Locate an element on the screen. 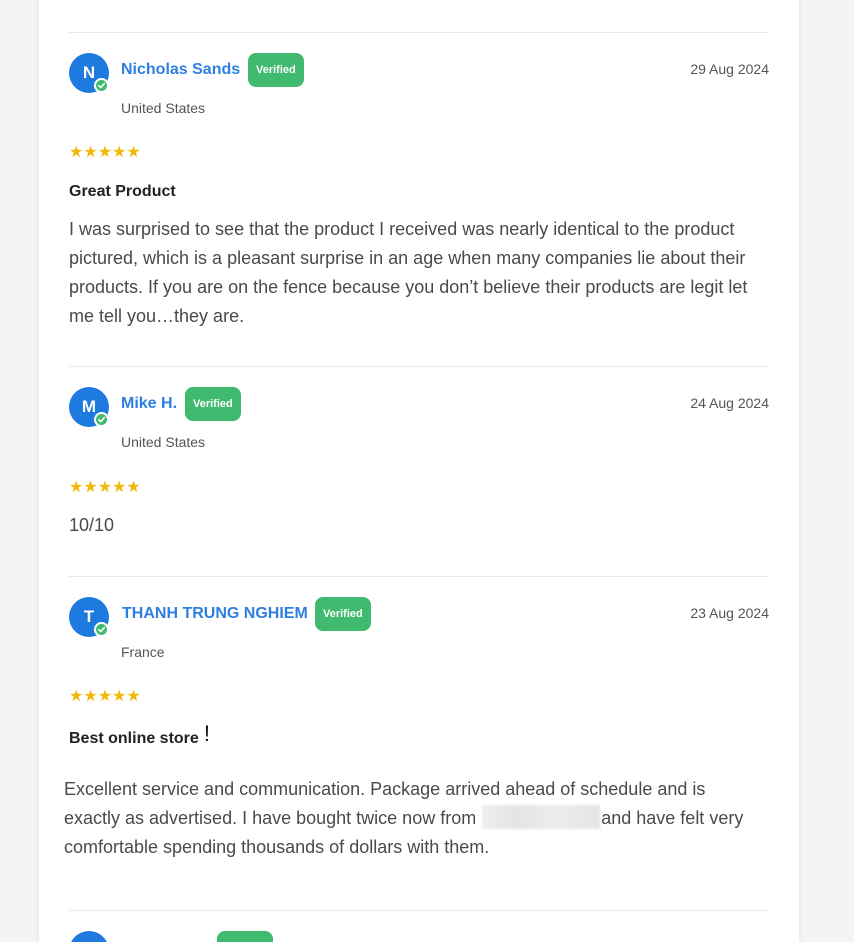 The height and width of the screenshot is (942, 854). verified-badge is located at coordinates (245, 936).